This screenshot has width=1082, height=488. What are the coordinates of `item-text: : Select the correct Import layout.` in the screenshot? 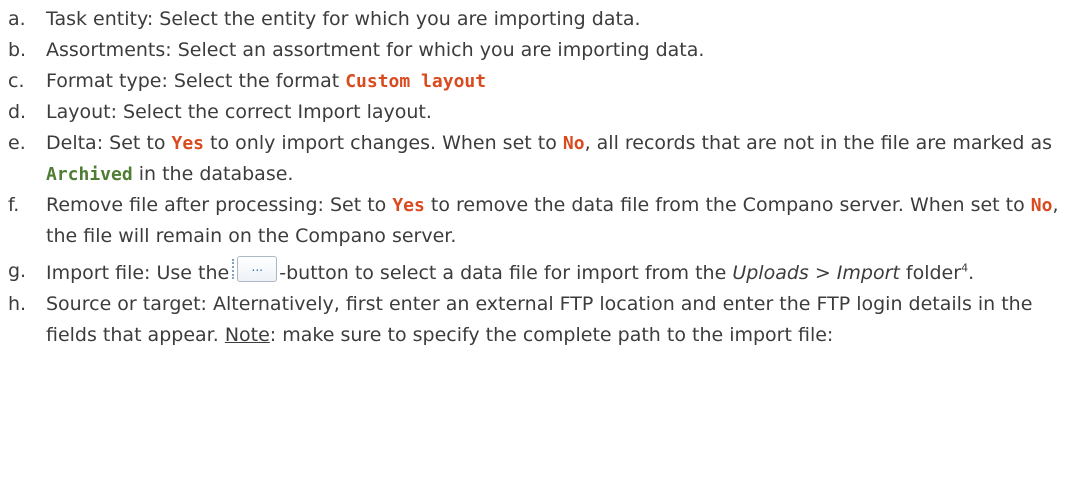 It's located at (271, 112).